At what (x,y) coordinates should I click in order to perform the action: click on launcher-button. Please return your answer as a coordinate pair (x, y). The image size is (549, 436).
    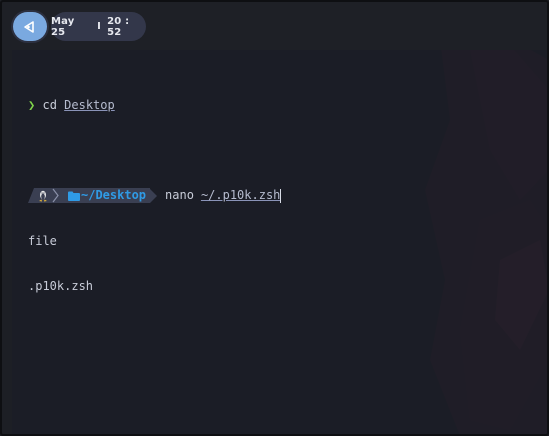
    Looking at the image, I should click on (30, 26).